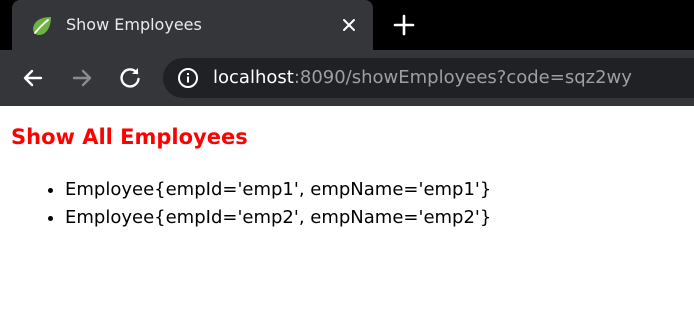 Image resolution: width=694 pixels, height=316 pixels. I want to click on arrow-right-icon, so click(82, 78).